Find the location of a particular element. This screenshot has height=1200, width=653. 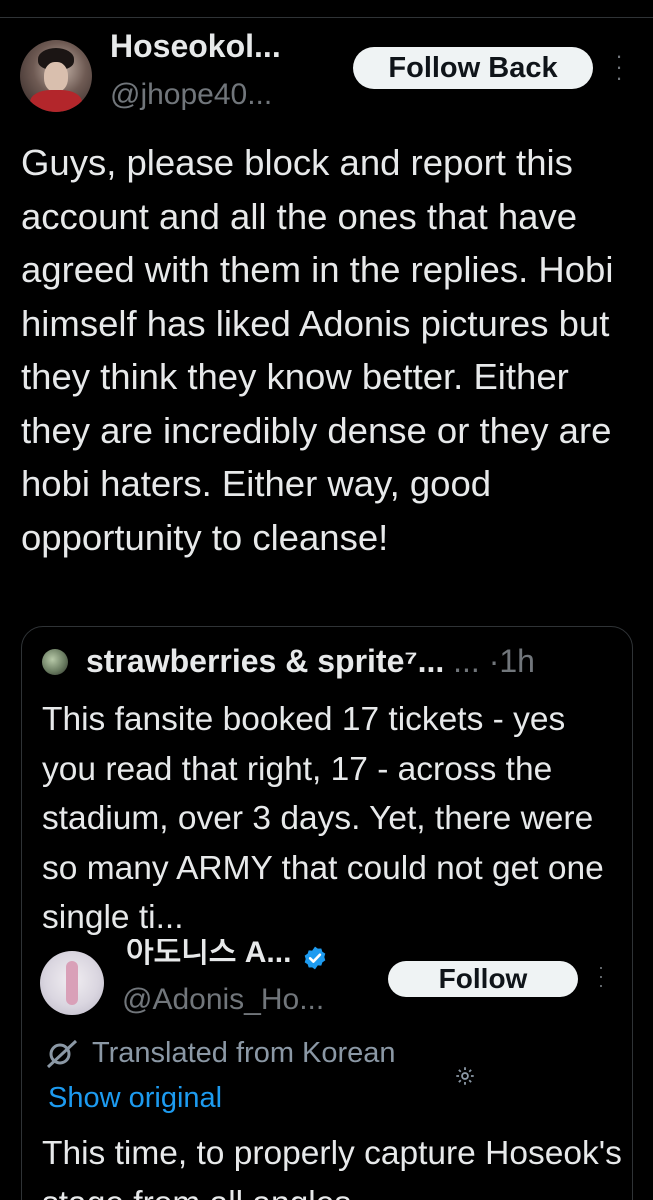

settings-gear-icon is located at coordinates (465, 1076).